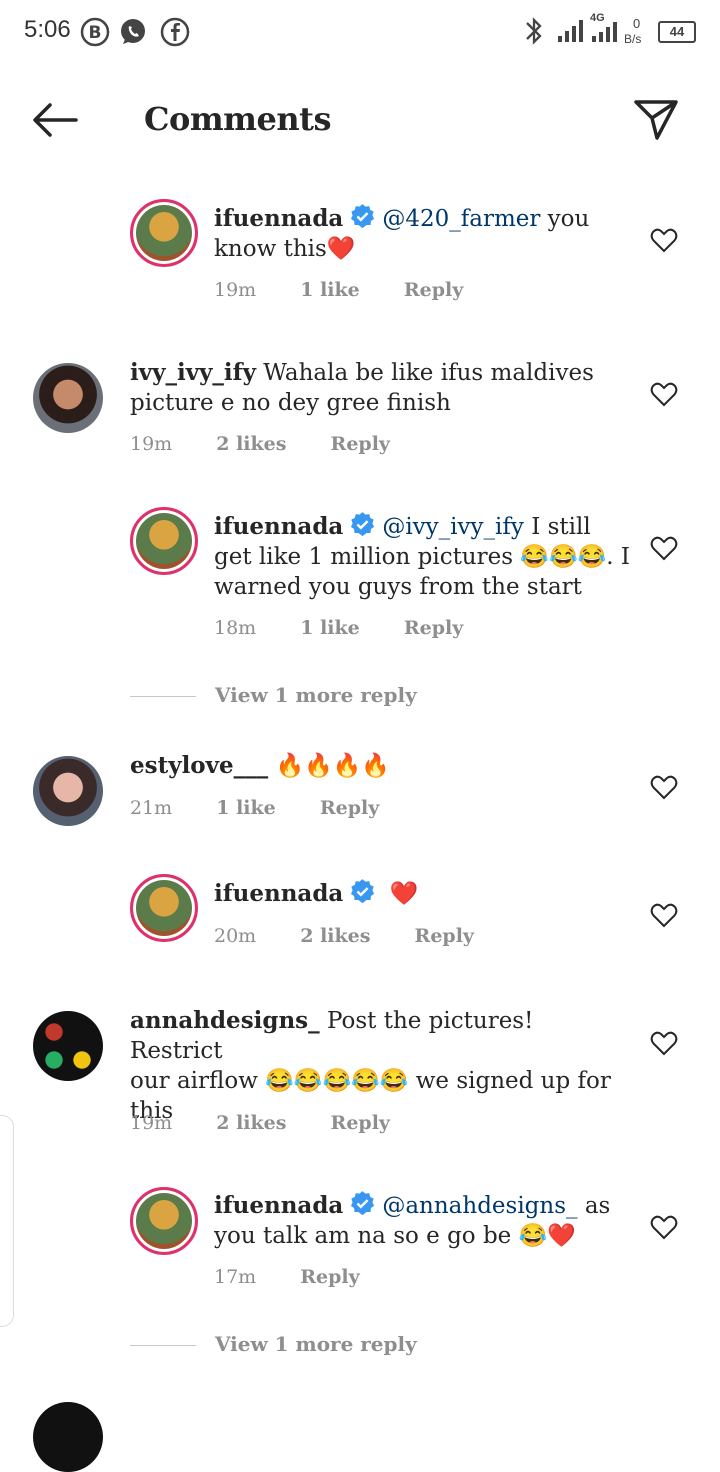 This screenshot has width=720, height=1472. What do you see at coordinates (453, 527) in the screenshot?
I see `comment-mention: @ivy_ivy_ify` at bounding box center [453, 527].